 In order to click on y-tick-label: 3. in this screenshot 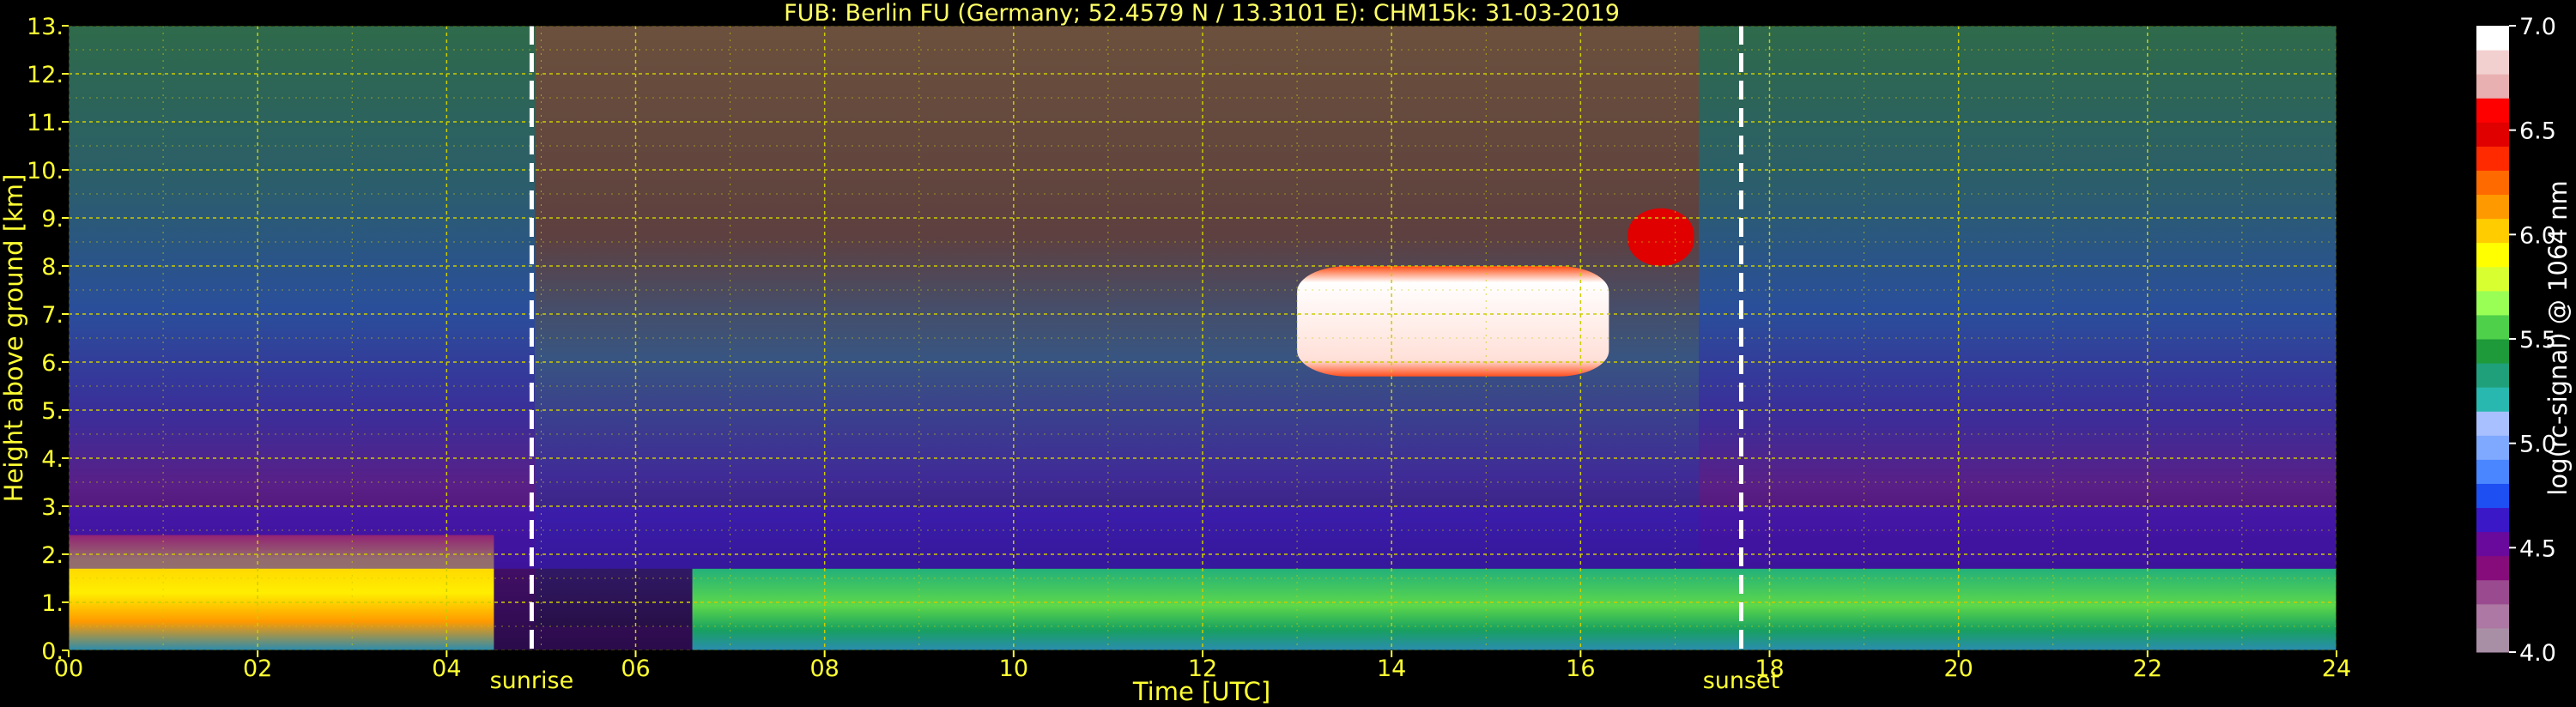, I will do `click(52, 508)`.